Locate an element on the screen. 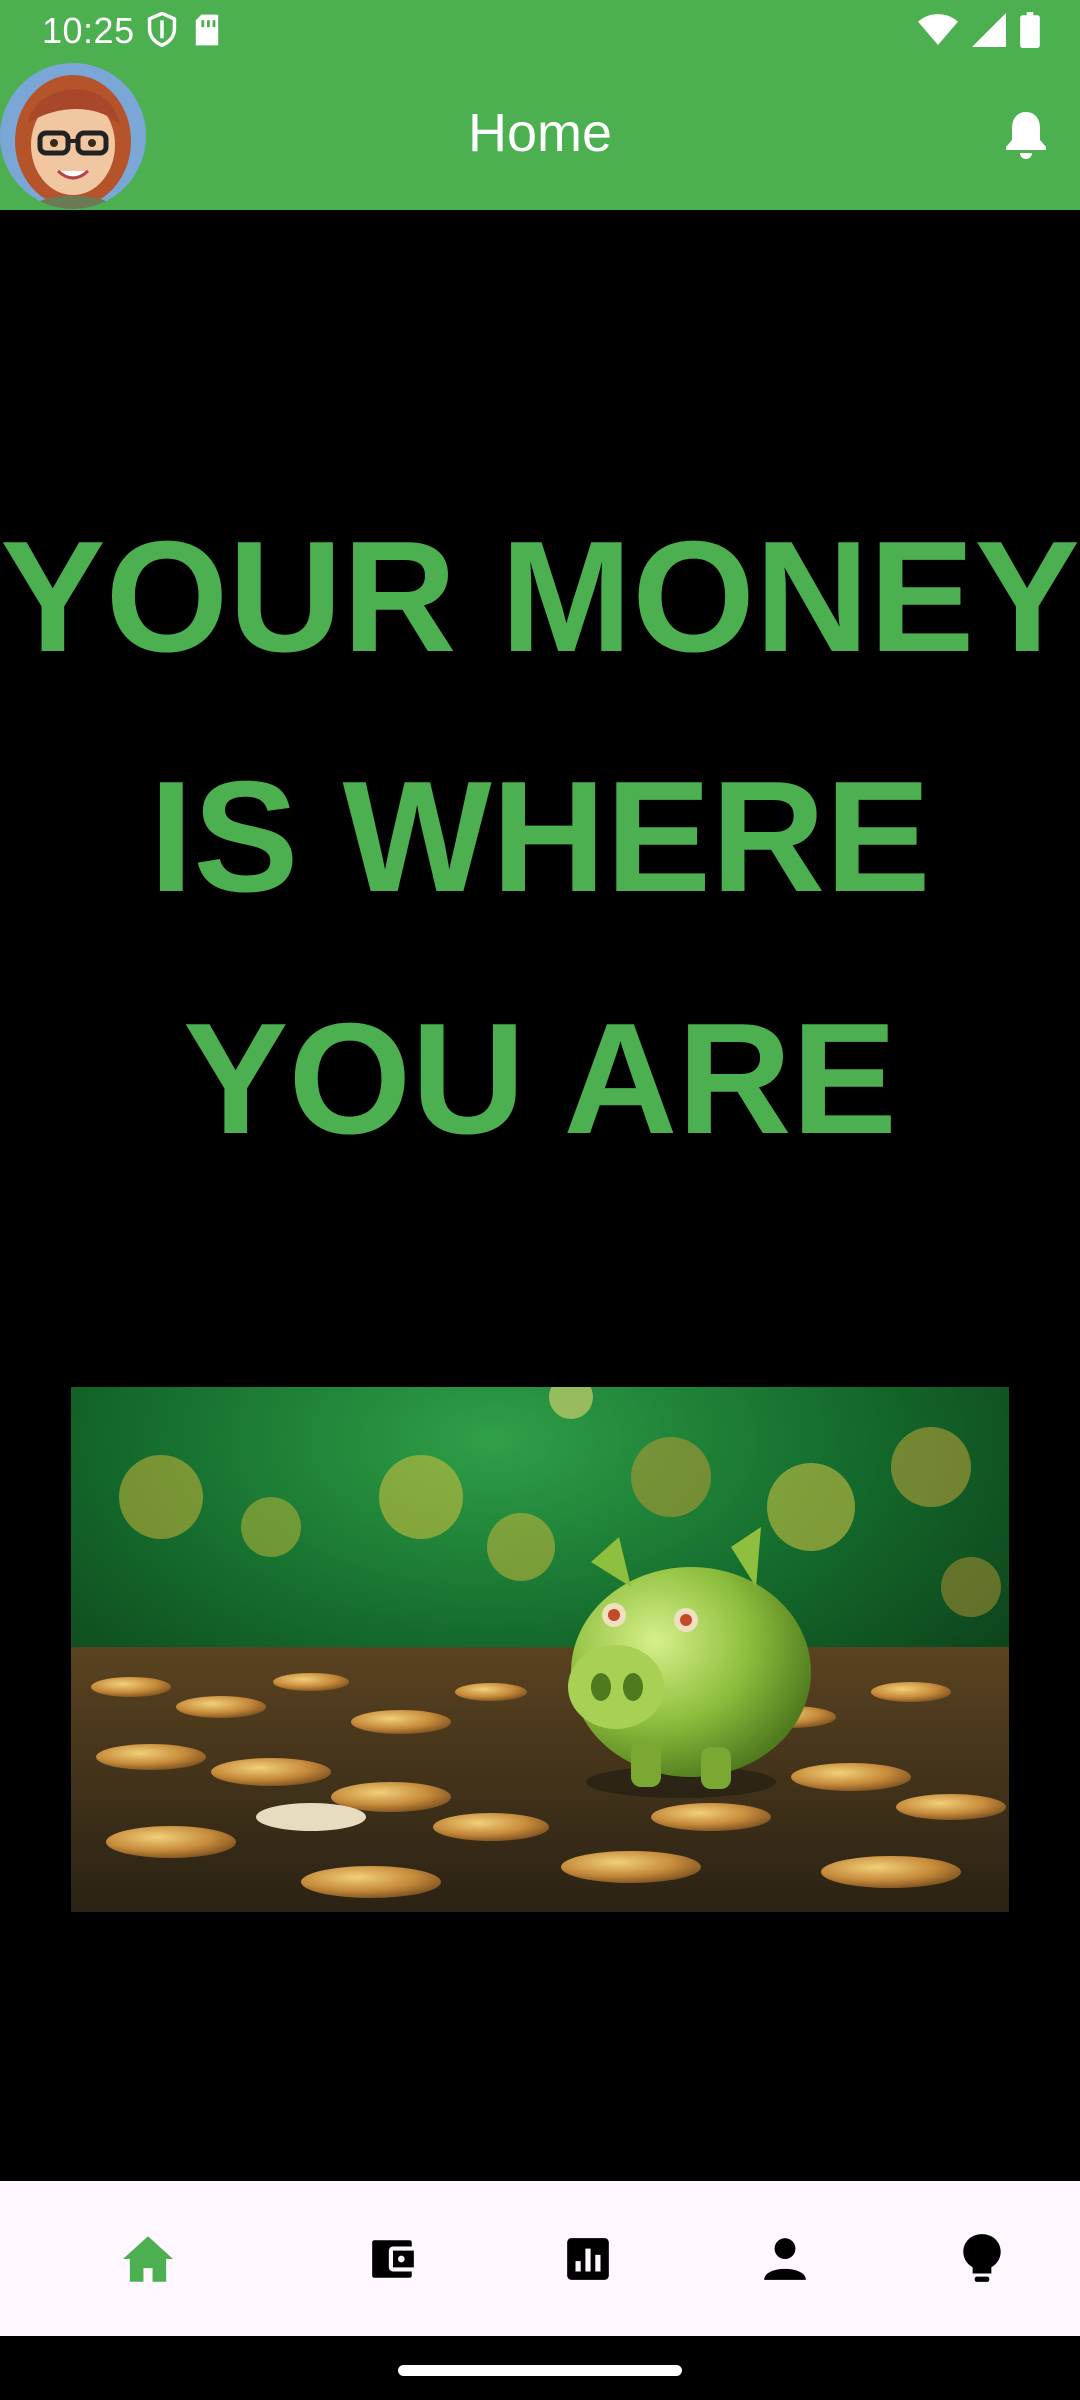  nav-item-home is located at coordinates (148, 2258).